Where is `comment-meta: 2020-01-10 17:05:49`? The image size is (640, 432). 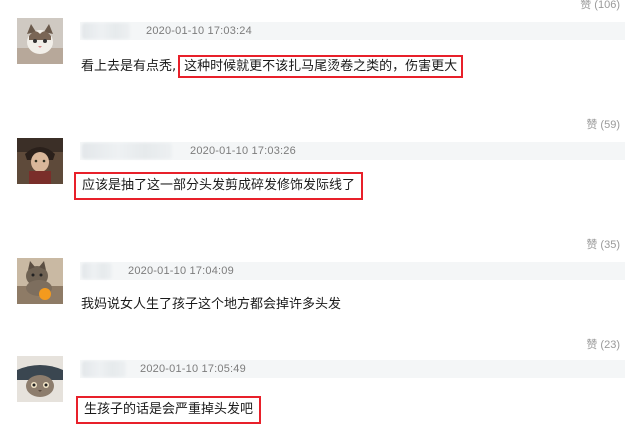 comment-meta: 2020-01-10 17:05:49 is located at coordinates (352, 369).